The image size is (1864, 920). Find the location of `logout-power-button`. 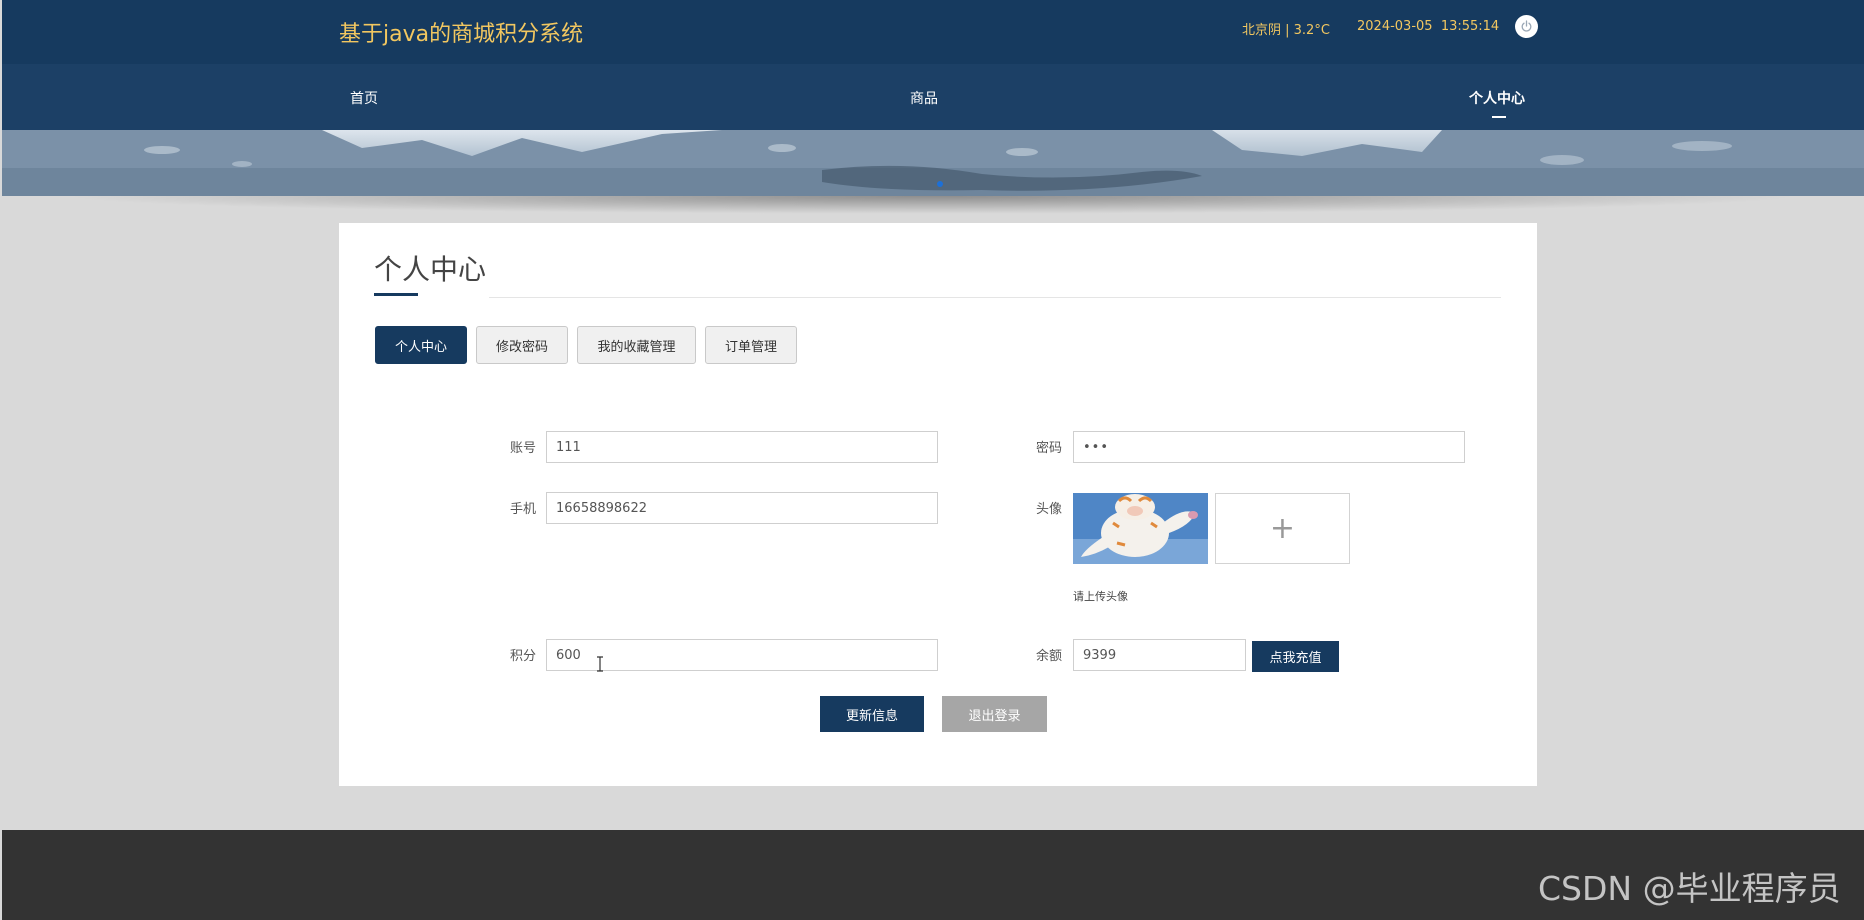

logout-power-button is located at coordinates (1526, 26).